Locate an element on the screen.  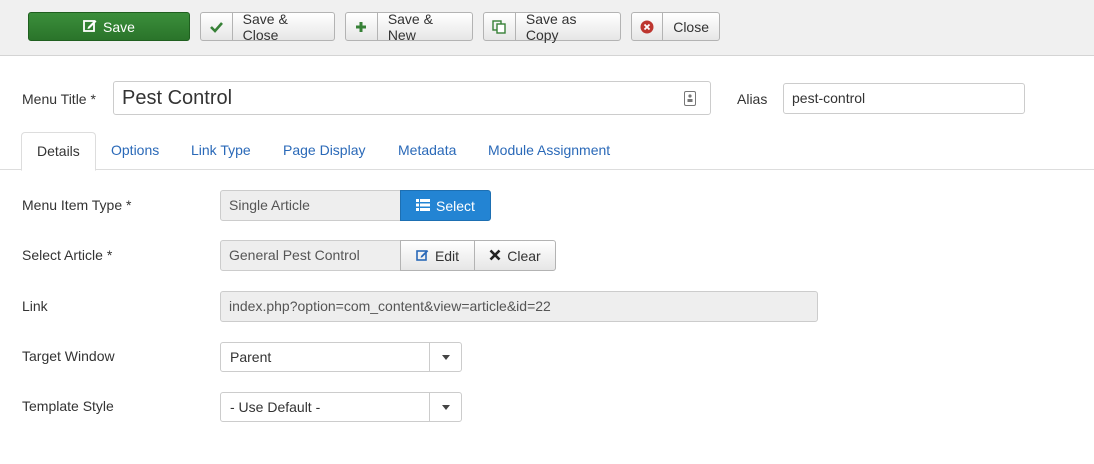
tab-page-display-label: Page Display is located at coordinates (324, 150).